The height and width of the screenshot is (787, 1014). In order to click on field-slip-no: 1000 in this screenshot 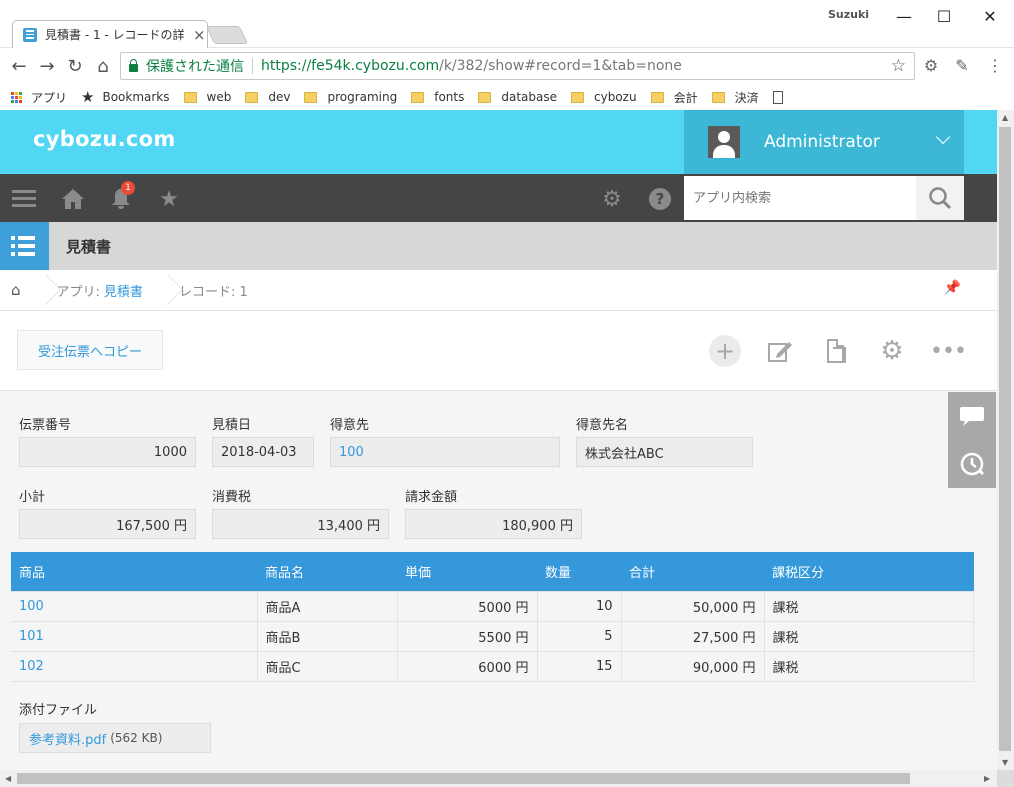, I will do `click(107, 452)`.